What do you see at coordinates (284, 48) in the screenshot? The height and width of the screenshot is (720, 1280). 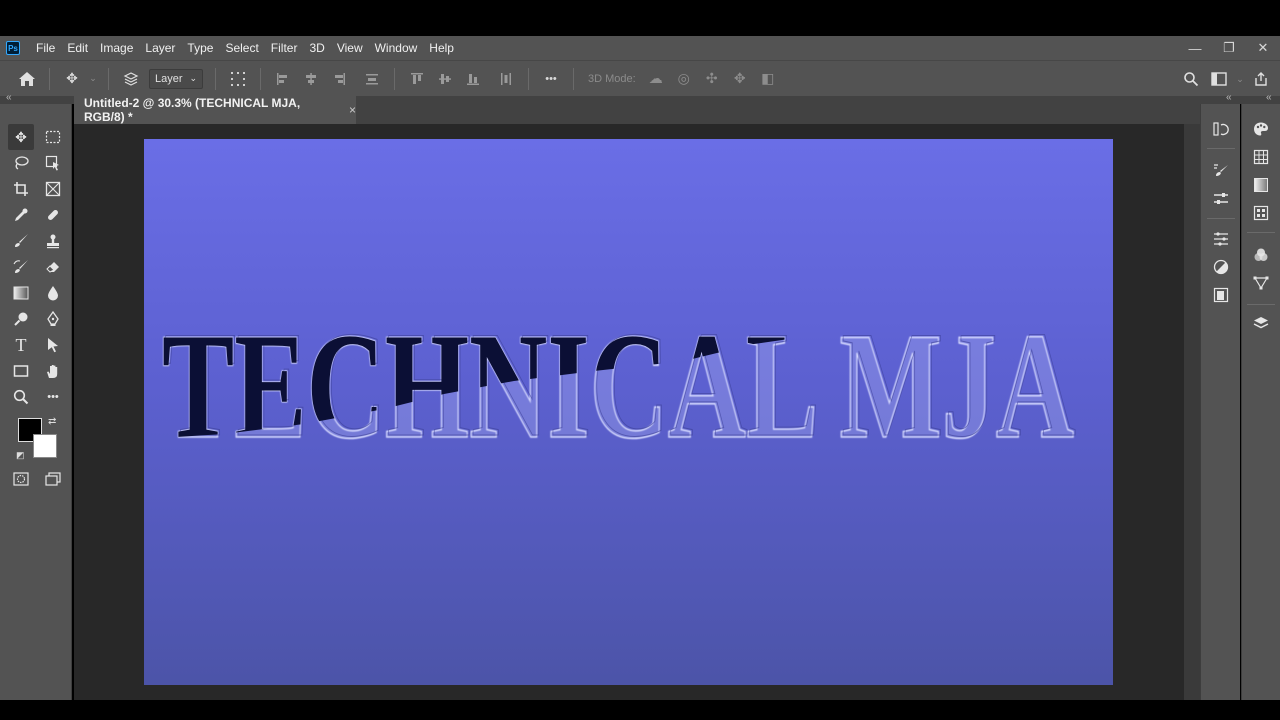 I see `menu-filter: Filter` at bounding box center [284, 48].